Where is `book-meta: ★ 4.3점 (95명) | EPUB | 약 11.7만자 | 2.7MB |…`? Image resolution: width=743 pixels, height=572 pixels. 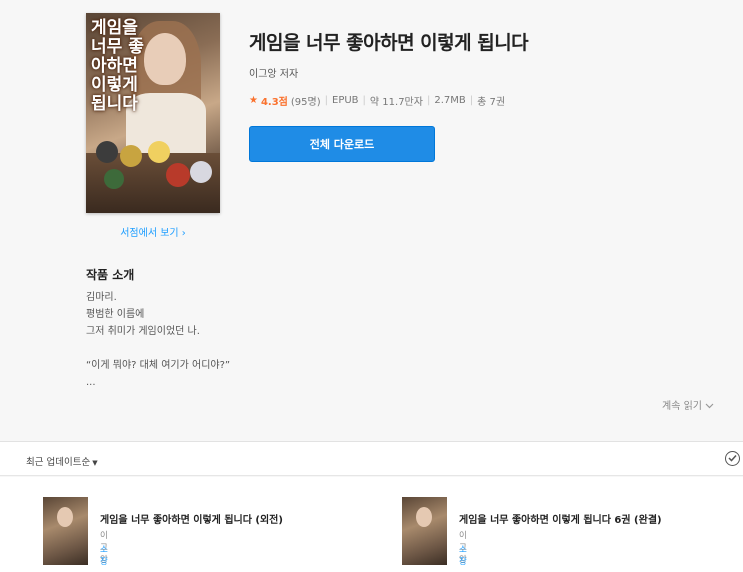
book-meta: ★ 4.3점 (95명) | EPUB | 약 11.7만자 | 2.7MB |… is located at coordinates (377, 100).